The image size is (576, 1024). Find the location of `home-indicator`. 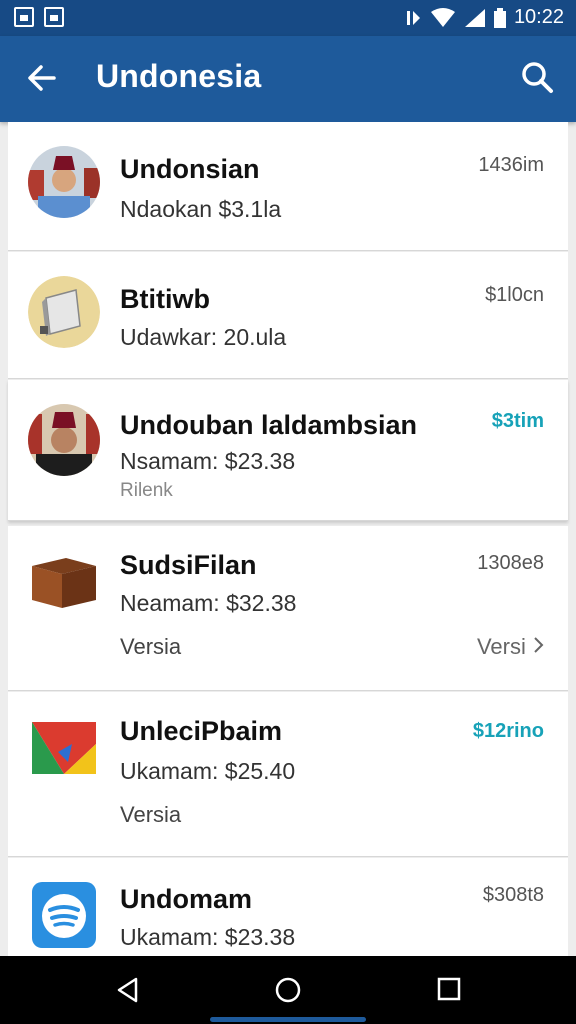

home-indicator is located at coordinates (288, 1019).